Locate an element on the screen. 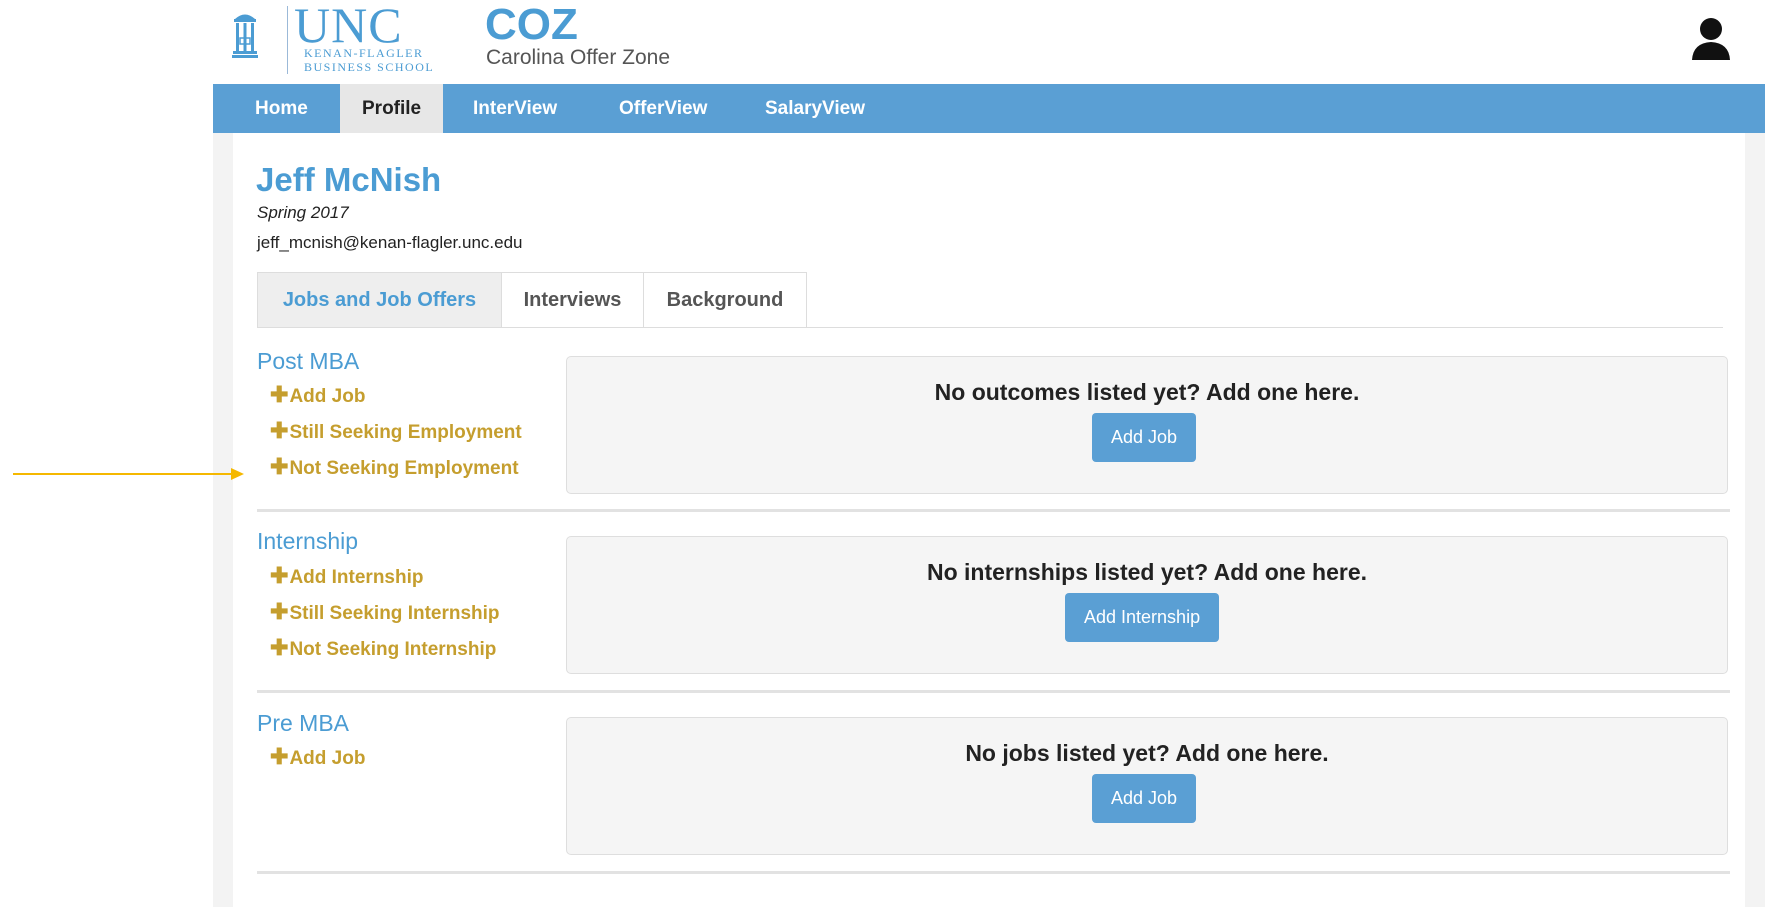  not-seeking-internship-link: ✚Not Seeking Internship is located at coordinates (383, 649).